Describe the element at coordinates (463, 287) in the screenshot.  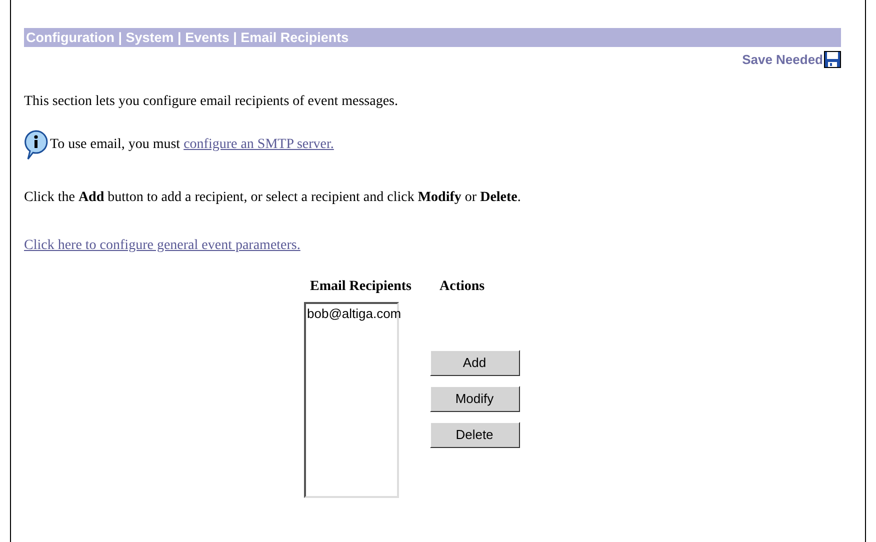
I see `column-heading: Actions` at that location.